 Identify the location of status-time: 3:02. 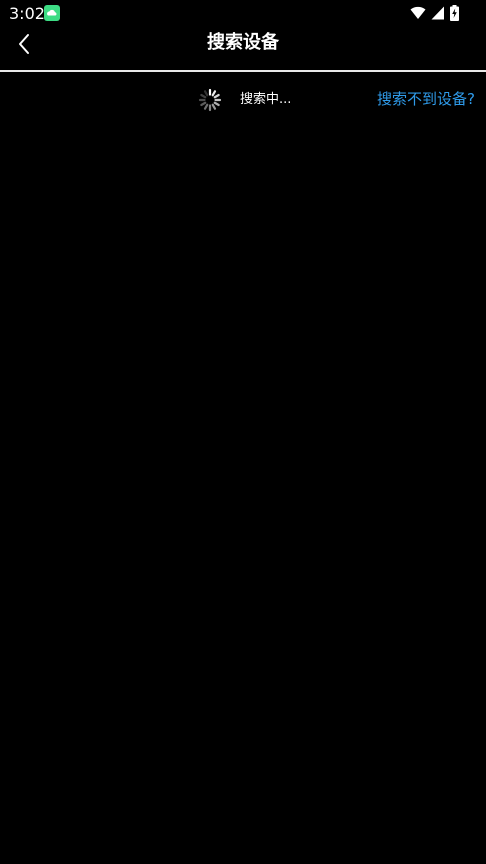
(27, 13).